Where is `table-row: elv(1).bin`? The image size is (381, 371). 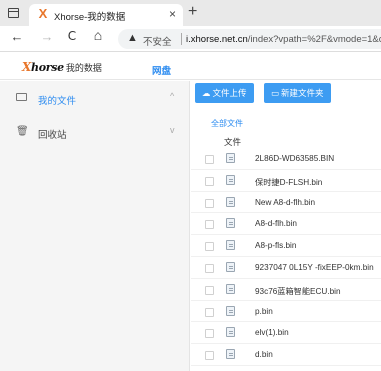 table-row: elv(1).bin is located at coordinates (286, 333).